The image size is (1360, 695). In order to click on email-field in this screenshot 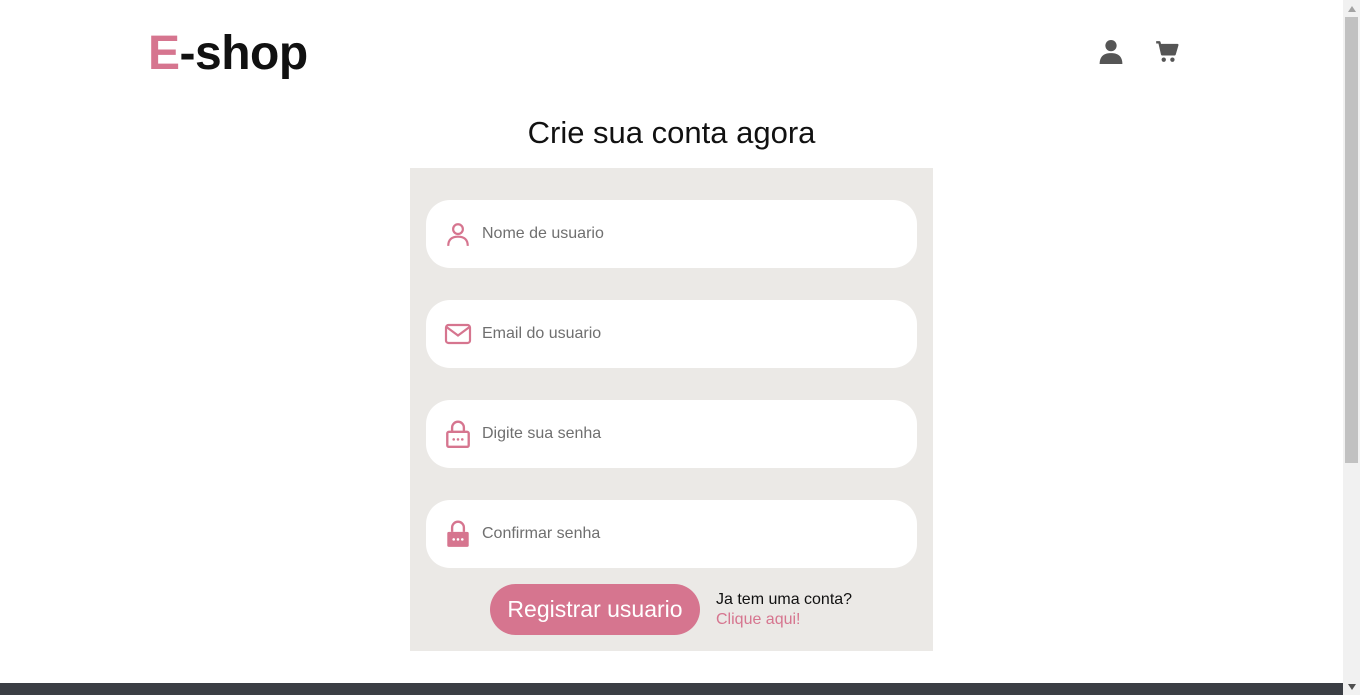, I will do `click(671, 334)`.